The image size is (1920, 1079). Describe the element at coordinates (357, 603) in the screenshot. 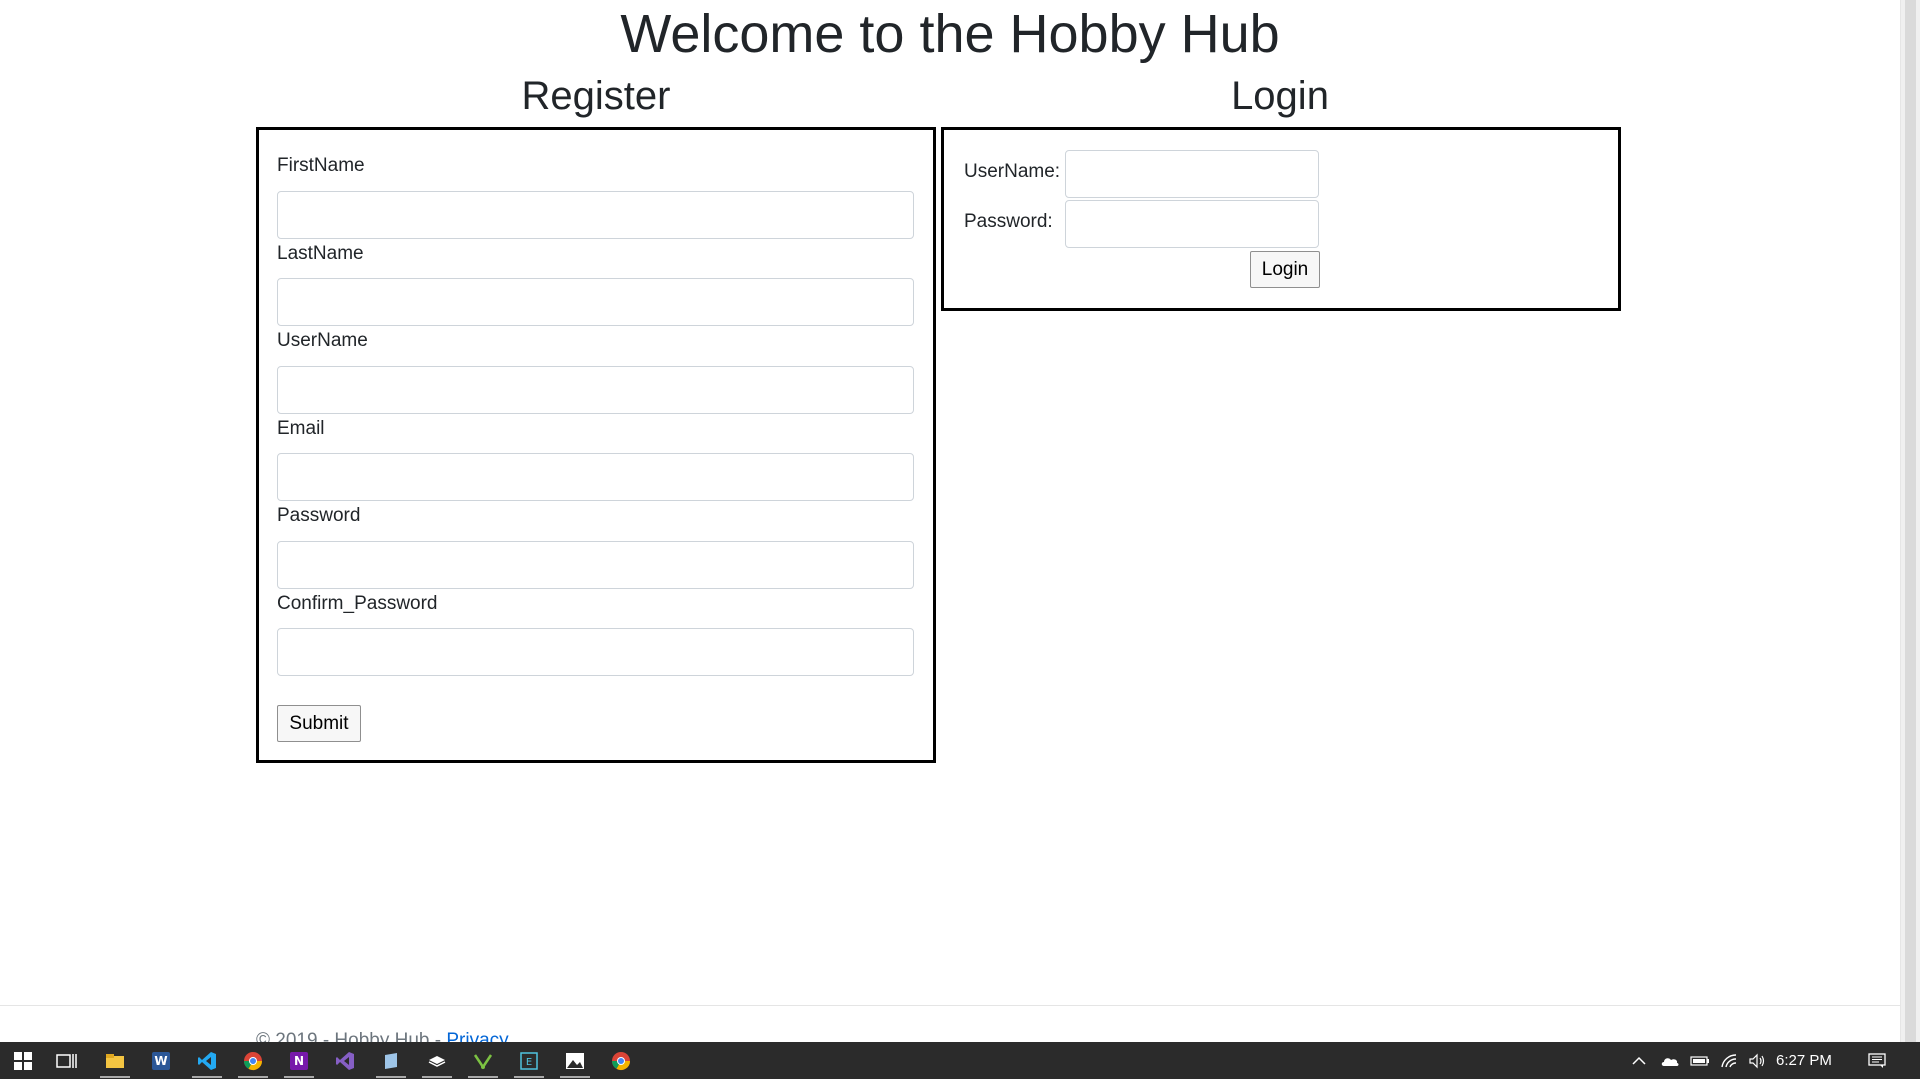

I see `confirm-password-label: Confirm_Password` at that location.